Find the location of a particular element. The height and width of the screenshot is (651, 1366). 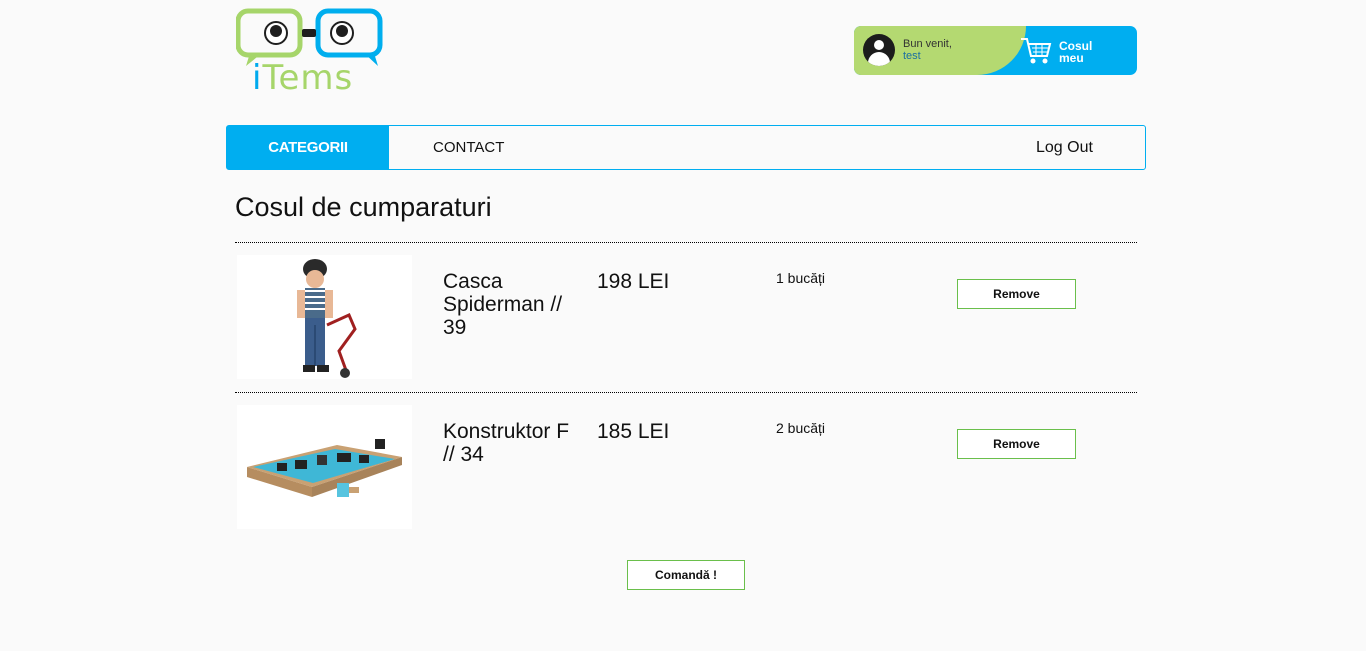

construction-kit-photo is located at coordinates (324, 467).